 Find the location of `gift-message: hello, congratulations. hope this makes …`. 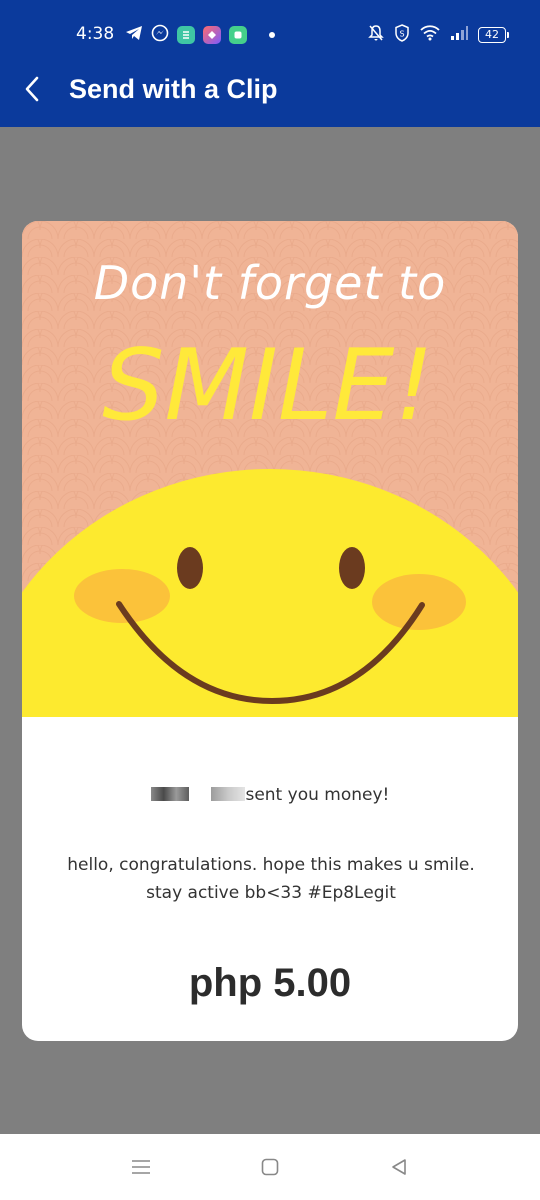

gift-message: hello, congratulations. hope this makes … is located at coordinates (271, 879).